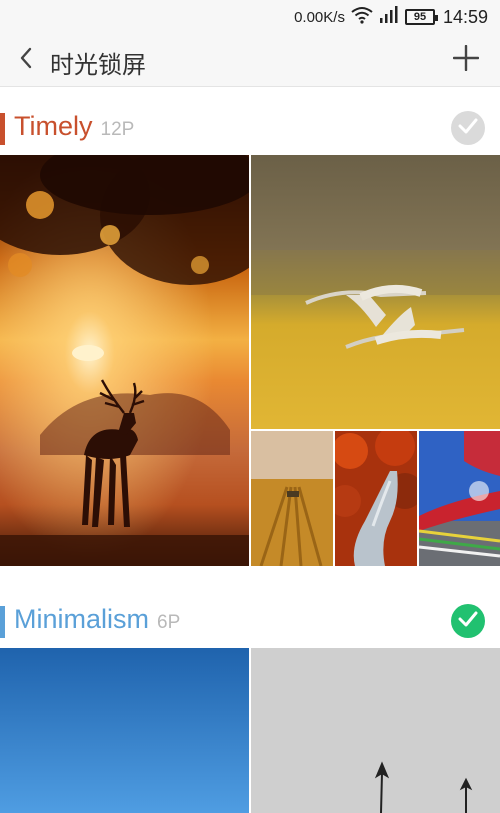 The width and height of the screenshot is (500, 813). I want to click on signal-icon, so click(389, 17).